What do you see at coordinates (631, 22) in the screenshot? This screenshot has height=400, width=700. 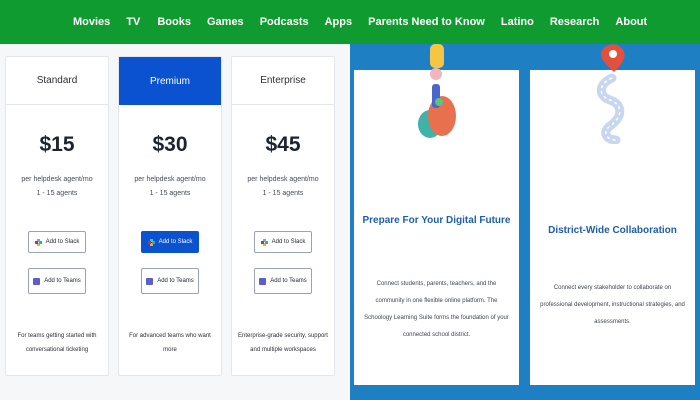 I see `nav-item-about: About` at bounding box center [631, 22].